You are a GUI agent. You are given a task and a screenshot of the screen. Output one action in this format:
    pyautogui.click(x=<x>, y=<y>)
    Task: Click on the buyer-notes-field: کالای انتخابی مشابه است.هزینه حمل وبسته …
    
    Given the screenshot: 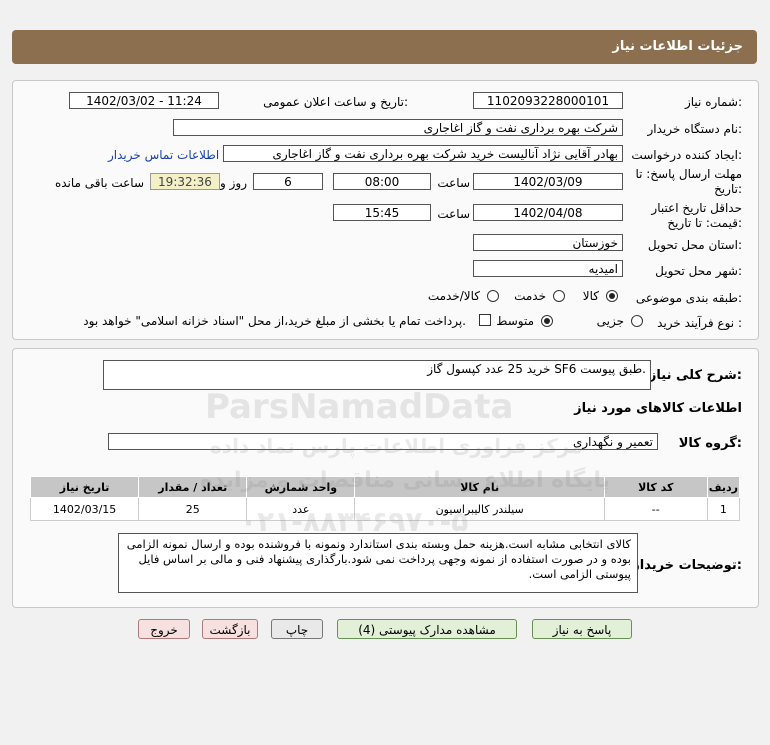 What is the action you would take?
    pyautogui.click(x=378, y=563)
    